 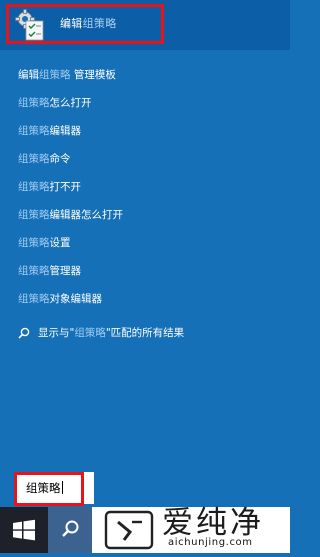 I want to click on windows-logo-icon, so click(x=24, y=530).